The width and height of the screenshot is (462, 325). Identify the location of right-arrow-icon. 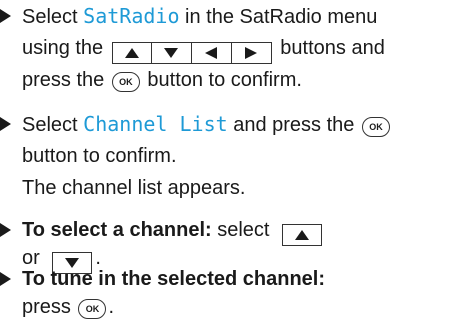
(251, 53).